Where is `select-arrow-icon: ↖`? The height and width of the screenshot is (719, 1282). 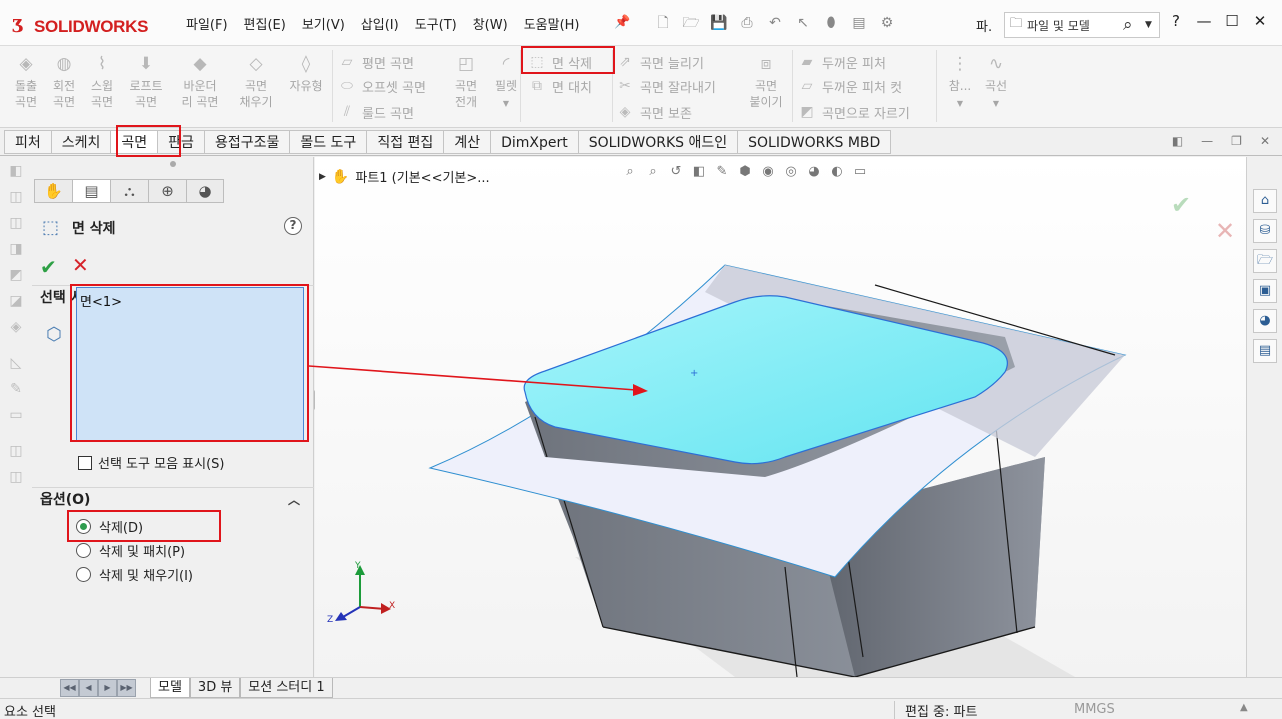 select-arrow-icon: ↖ is located at coordinates (803, 23).